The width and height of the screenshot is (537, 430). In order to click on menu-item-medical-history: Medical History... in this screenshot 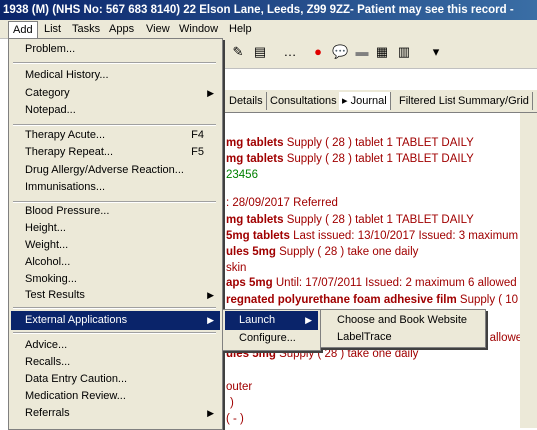, I will do `click(115, 75)`.